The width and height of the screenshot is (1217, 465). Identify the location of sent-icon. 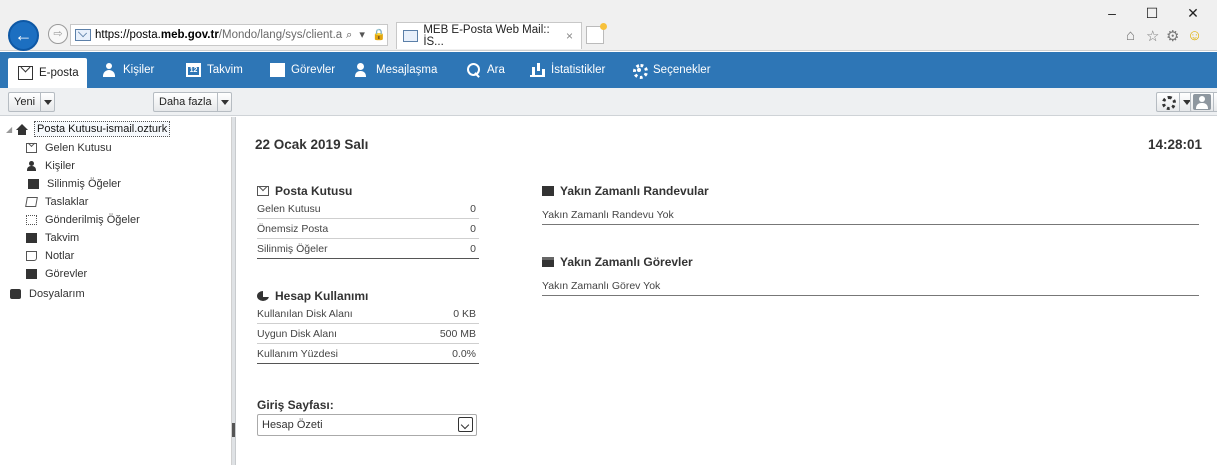
(31, 219).